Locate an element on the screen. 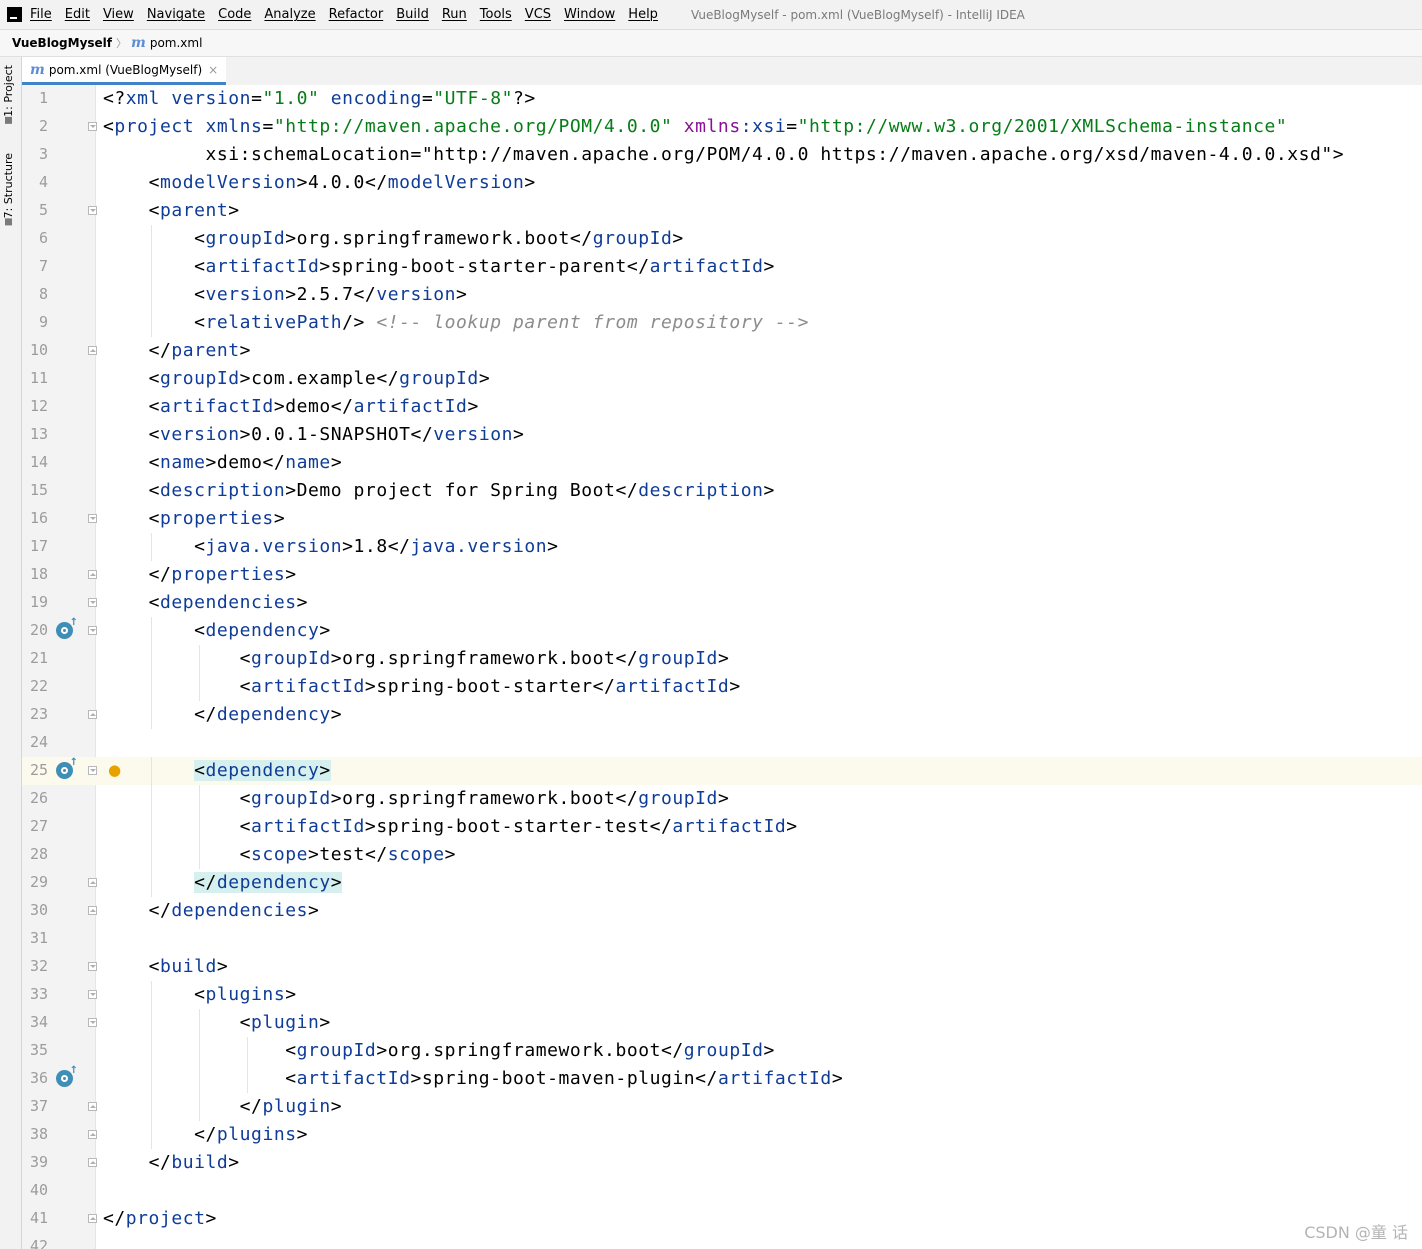 The width and height of the screenshot is (1422, 1249). menu-navigate: Navigate is located at coordinates (176, 14).